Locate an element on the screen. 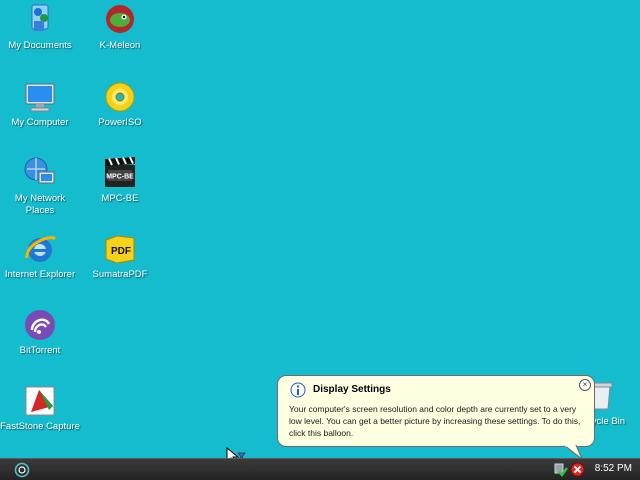 This screenshot has width=640, height=480. balloon-close-button: × is located at coordinates (585, 385).